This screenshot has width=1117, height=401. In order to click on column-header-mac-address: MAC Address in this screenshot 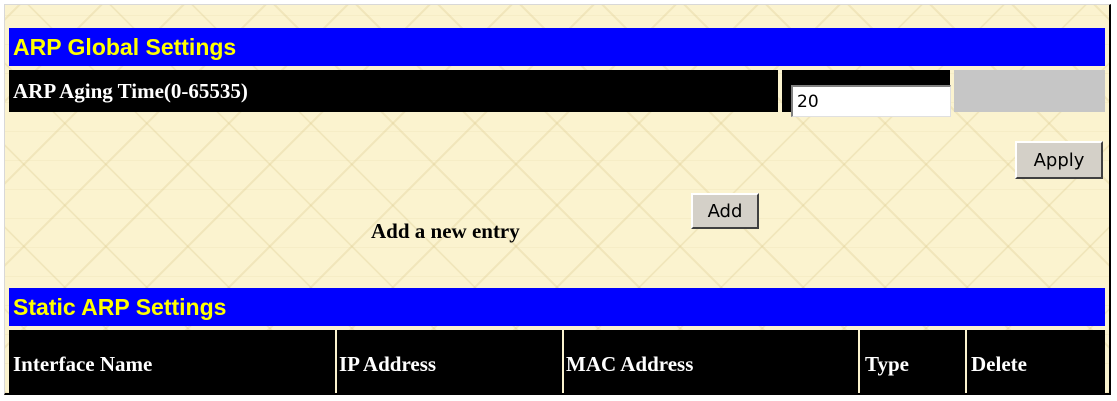, I will do `click(630, 364)`.